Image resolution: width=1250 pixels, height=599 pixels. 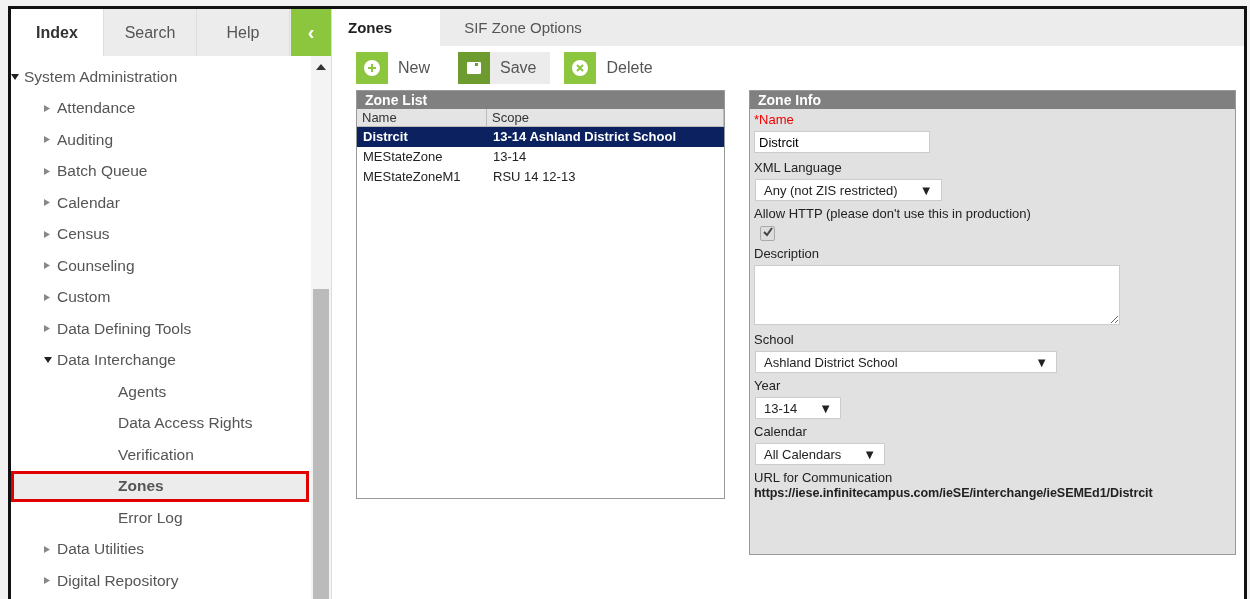 What do you see at coordinates (160, 171) in the screenshot?
I see `tree-item: Batch Queue` at bounding box center [160, 171].